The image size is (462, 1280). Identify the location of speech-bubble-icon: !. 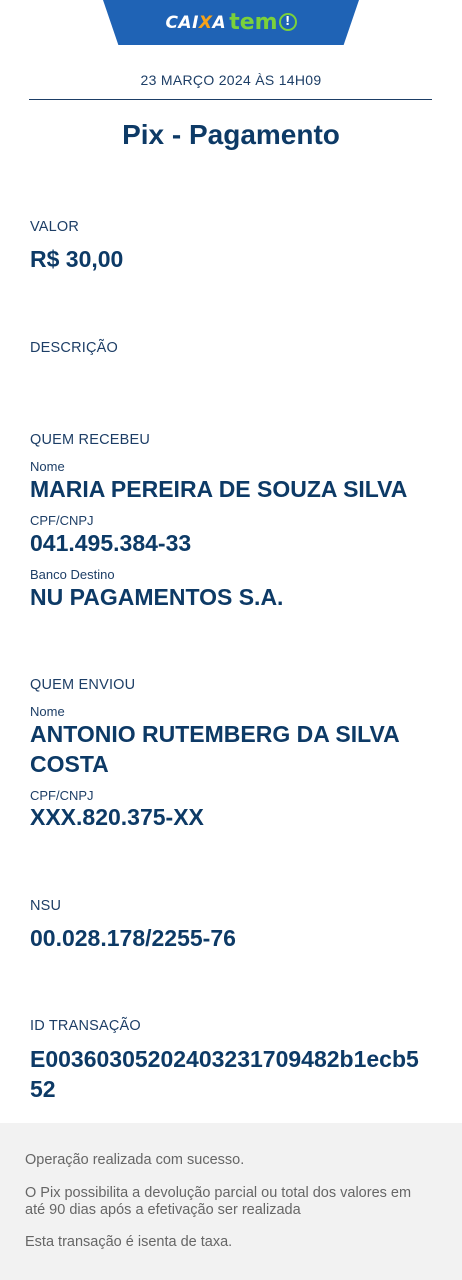
(287, 22).